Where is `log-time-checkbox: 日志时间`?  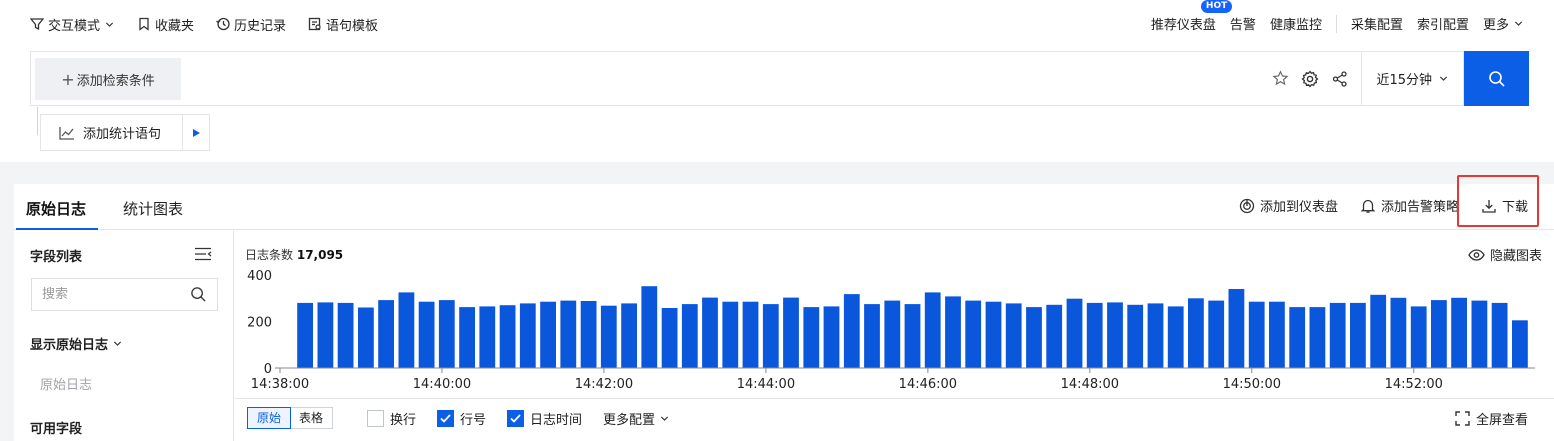
log-time-checkbox: 日志时间 is located at coordinates (544, 418).